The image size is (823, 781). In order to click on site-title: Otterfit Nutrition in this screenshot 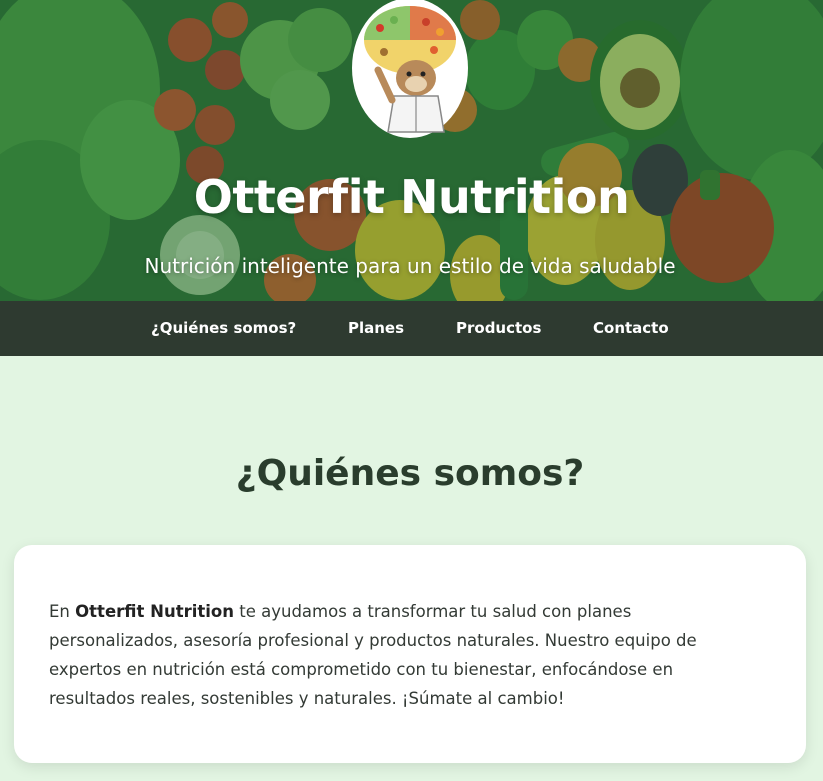, I will do `click(411, 197)`.